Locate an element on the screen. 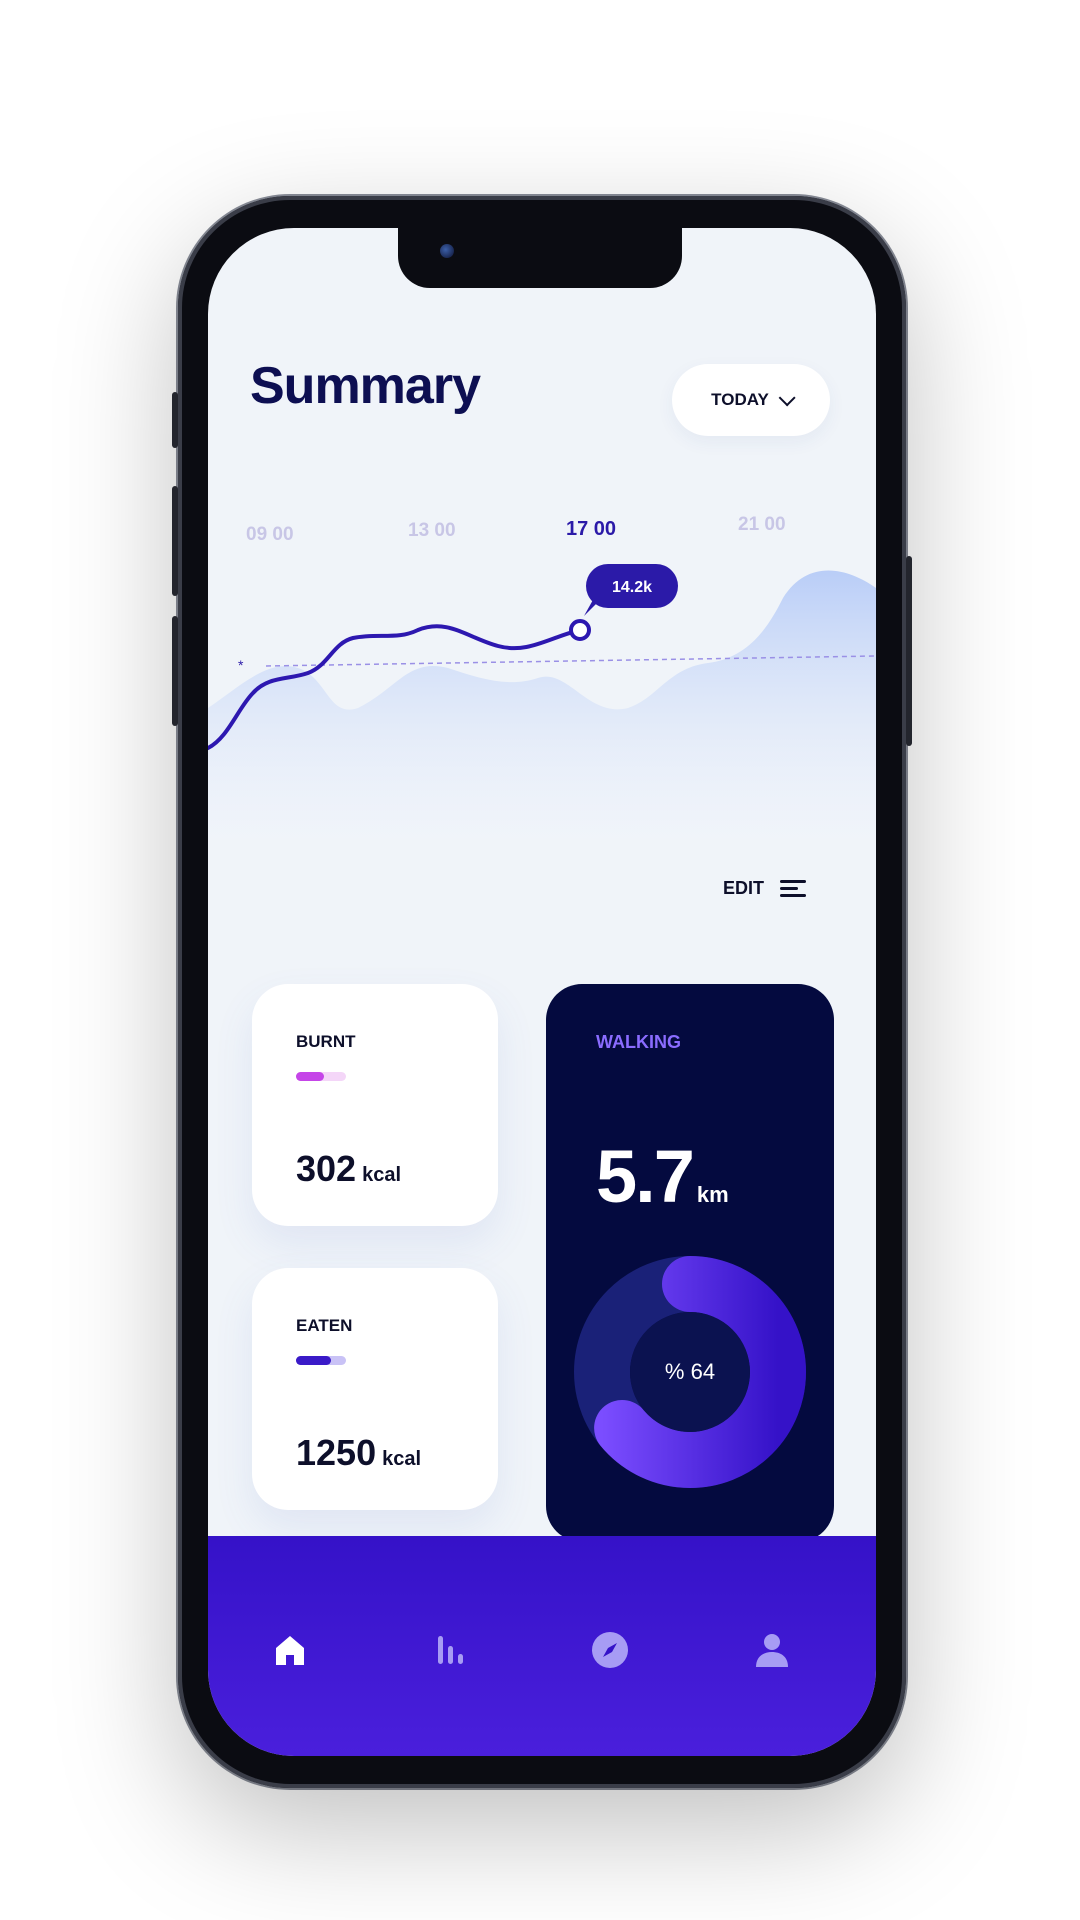  tooltip-value: 14.2k is located at coordinates (632, 587).